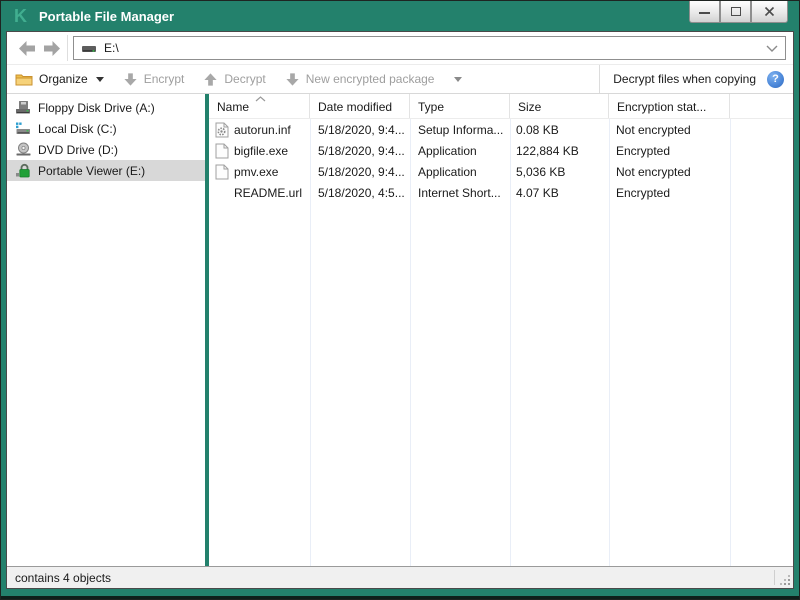 Image resolution: width=800 pixels, height=600 pixels. What do you see at coordinates (261, 150) in the screenshot?
I see `file-name: bigfile.exe` at bounding box center [261, 150].